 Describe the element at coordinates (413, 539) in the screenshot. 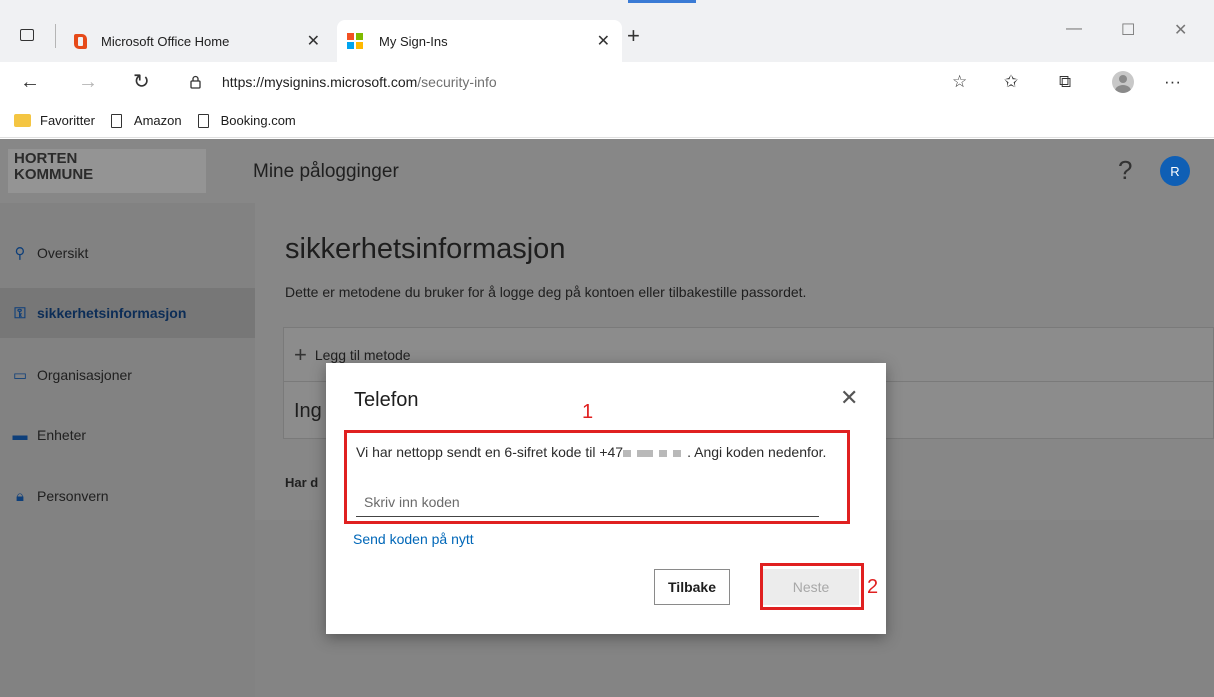

I see `resend-code-link: Send koden på nytt` at that location.